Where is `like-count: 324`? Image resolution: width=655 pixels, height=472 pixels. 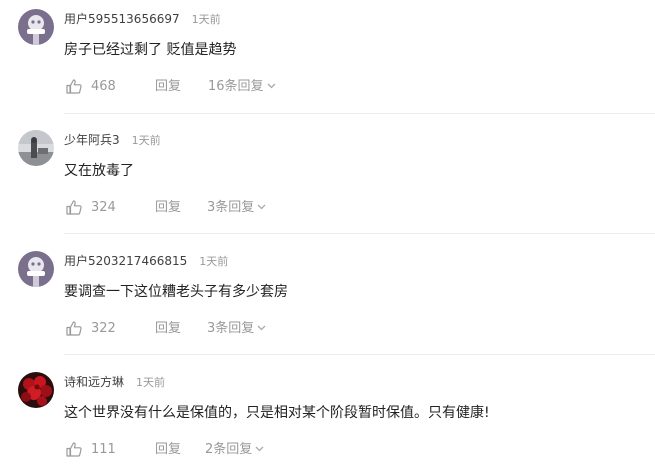 like-count: 324 is located at coordinates (103, 207).